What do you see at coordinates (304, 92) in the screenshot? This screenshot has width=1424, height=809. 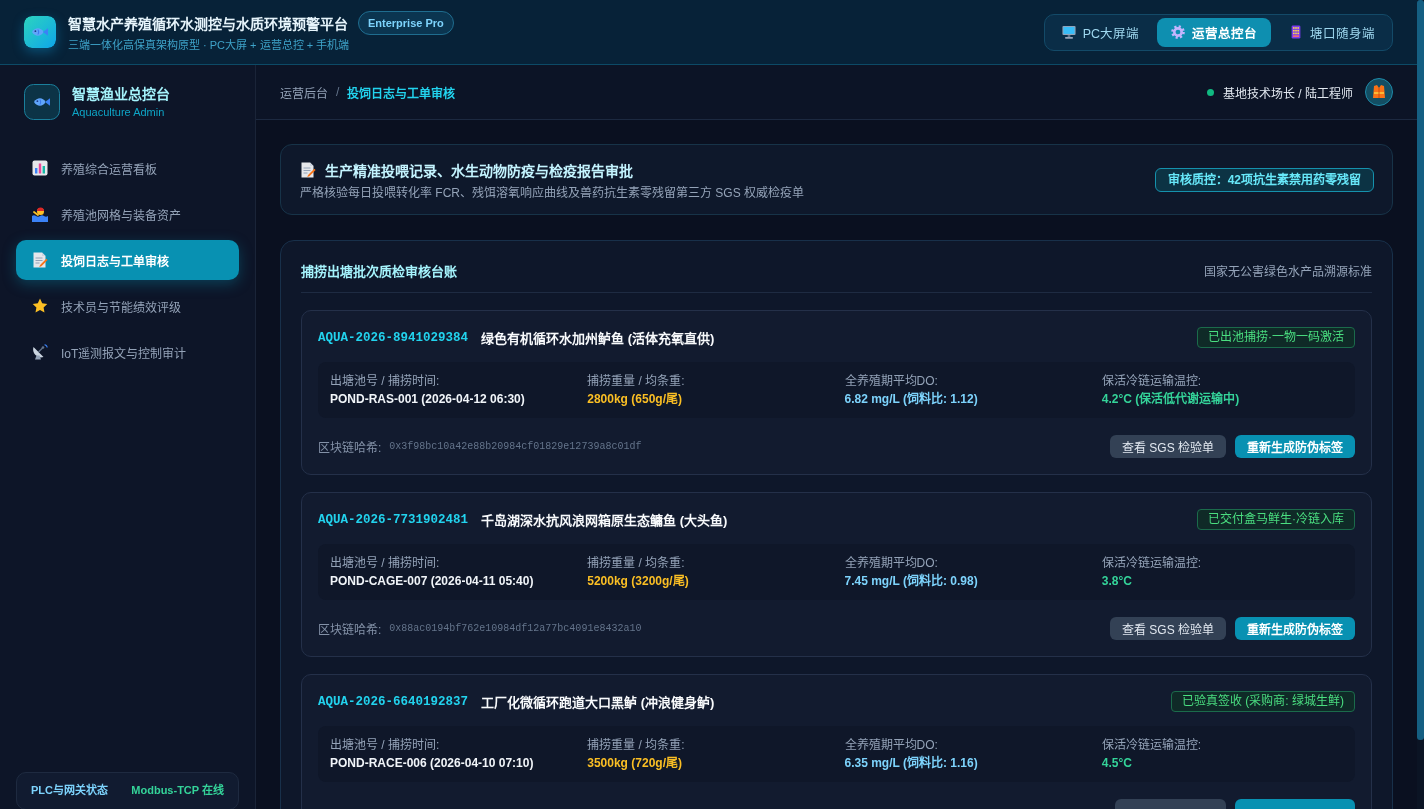 I see `breadcrumb-item: 运营后台` at bounding box center [304, 92].